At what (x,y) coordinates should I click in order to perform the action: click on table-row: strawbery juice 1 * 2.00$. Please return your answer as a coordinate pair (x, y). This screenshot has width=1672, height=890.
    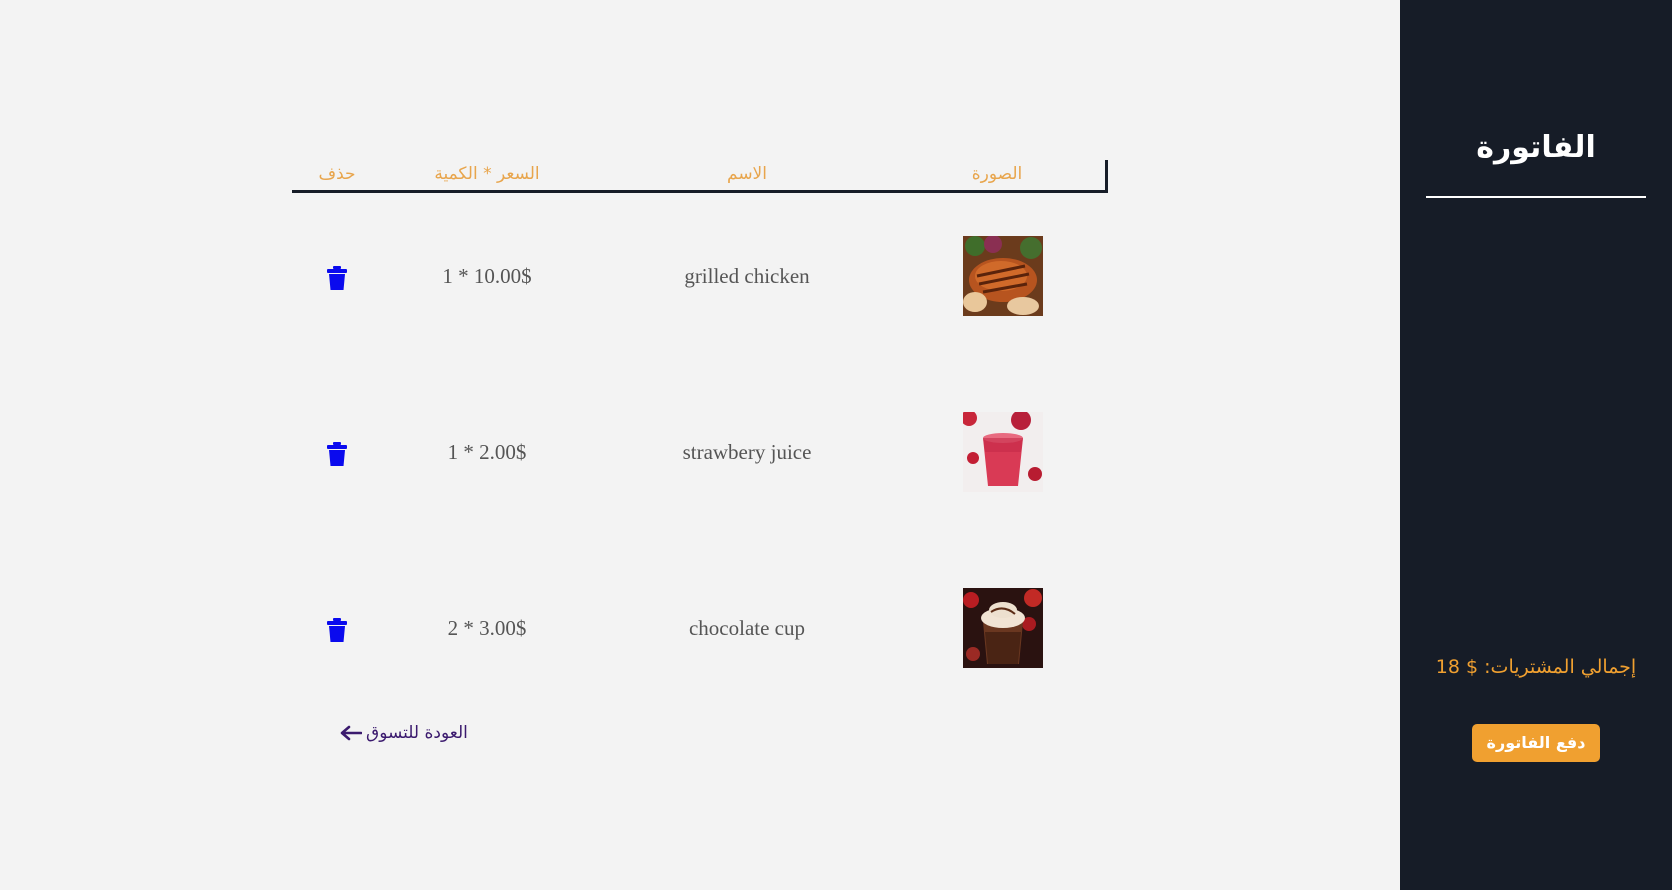
    Looking at the image, I should click on (700, 452).